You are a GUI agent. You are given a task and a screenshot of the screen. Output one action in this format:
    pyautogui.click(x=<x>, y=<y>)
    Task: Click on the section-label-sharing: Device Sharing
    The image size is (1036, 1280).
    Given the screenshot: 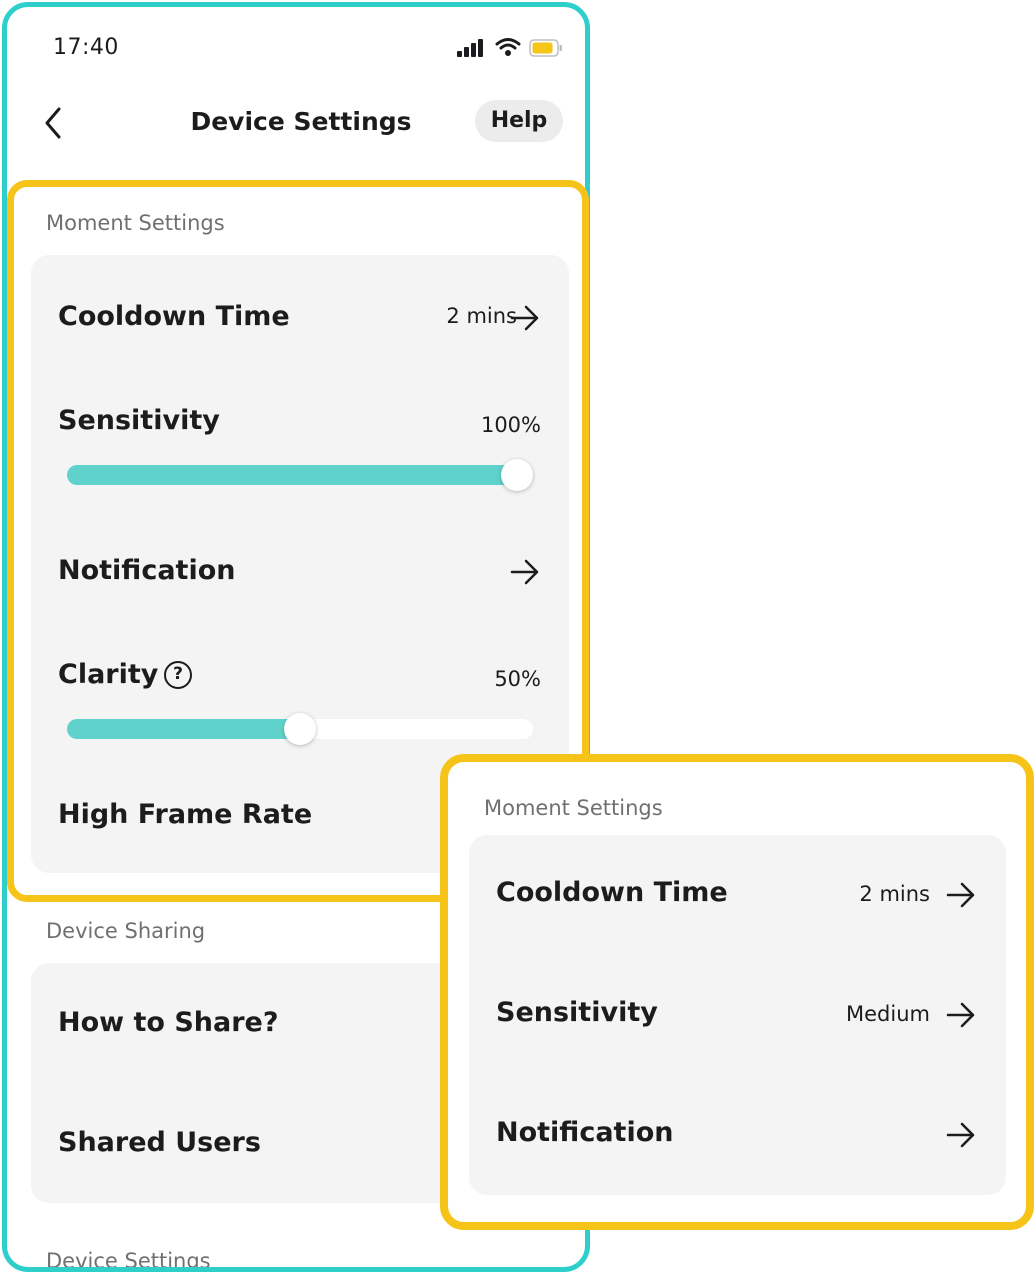 What is the action you would take?
    pyautogui.click(x=126, y=931)
    